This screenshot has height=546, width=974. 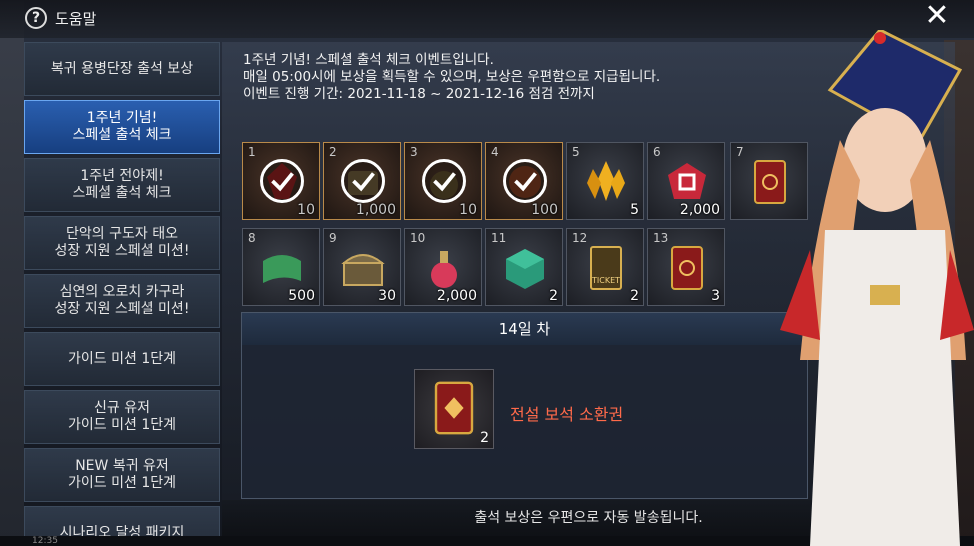 I want to click on reward-qty: 1,000, so click(x=375, y=210).